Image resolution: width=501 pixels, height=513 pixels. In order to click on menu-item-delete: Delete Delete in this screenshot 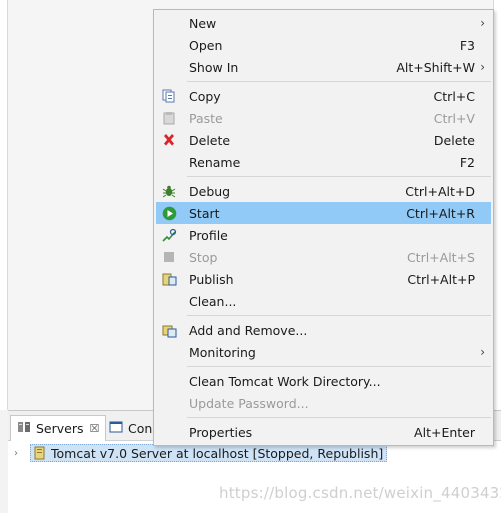, I will do `click(323, 140)`.